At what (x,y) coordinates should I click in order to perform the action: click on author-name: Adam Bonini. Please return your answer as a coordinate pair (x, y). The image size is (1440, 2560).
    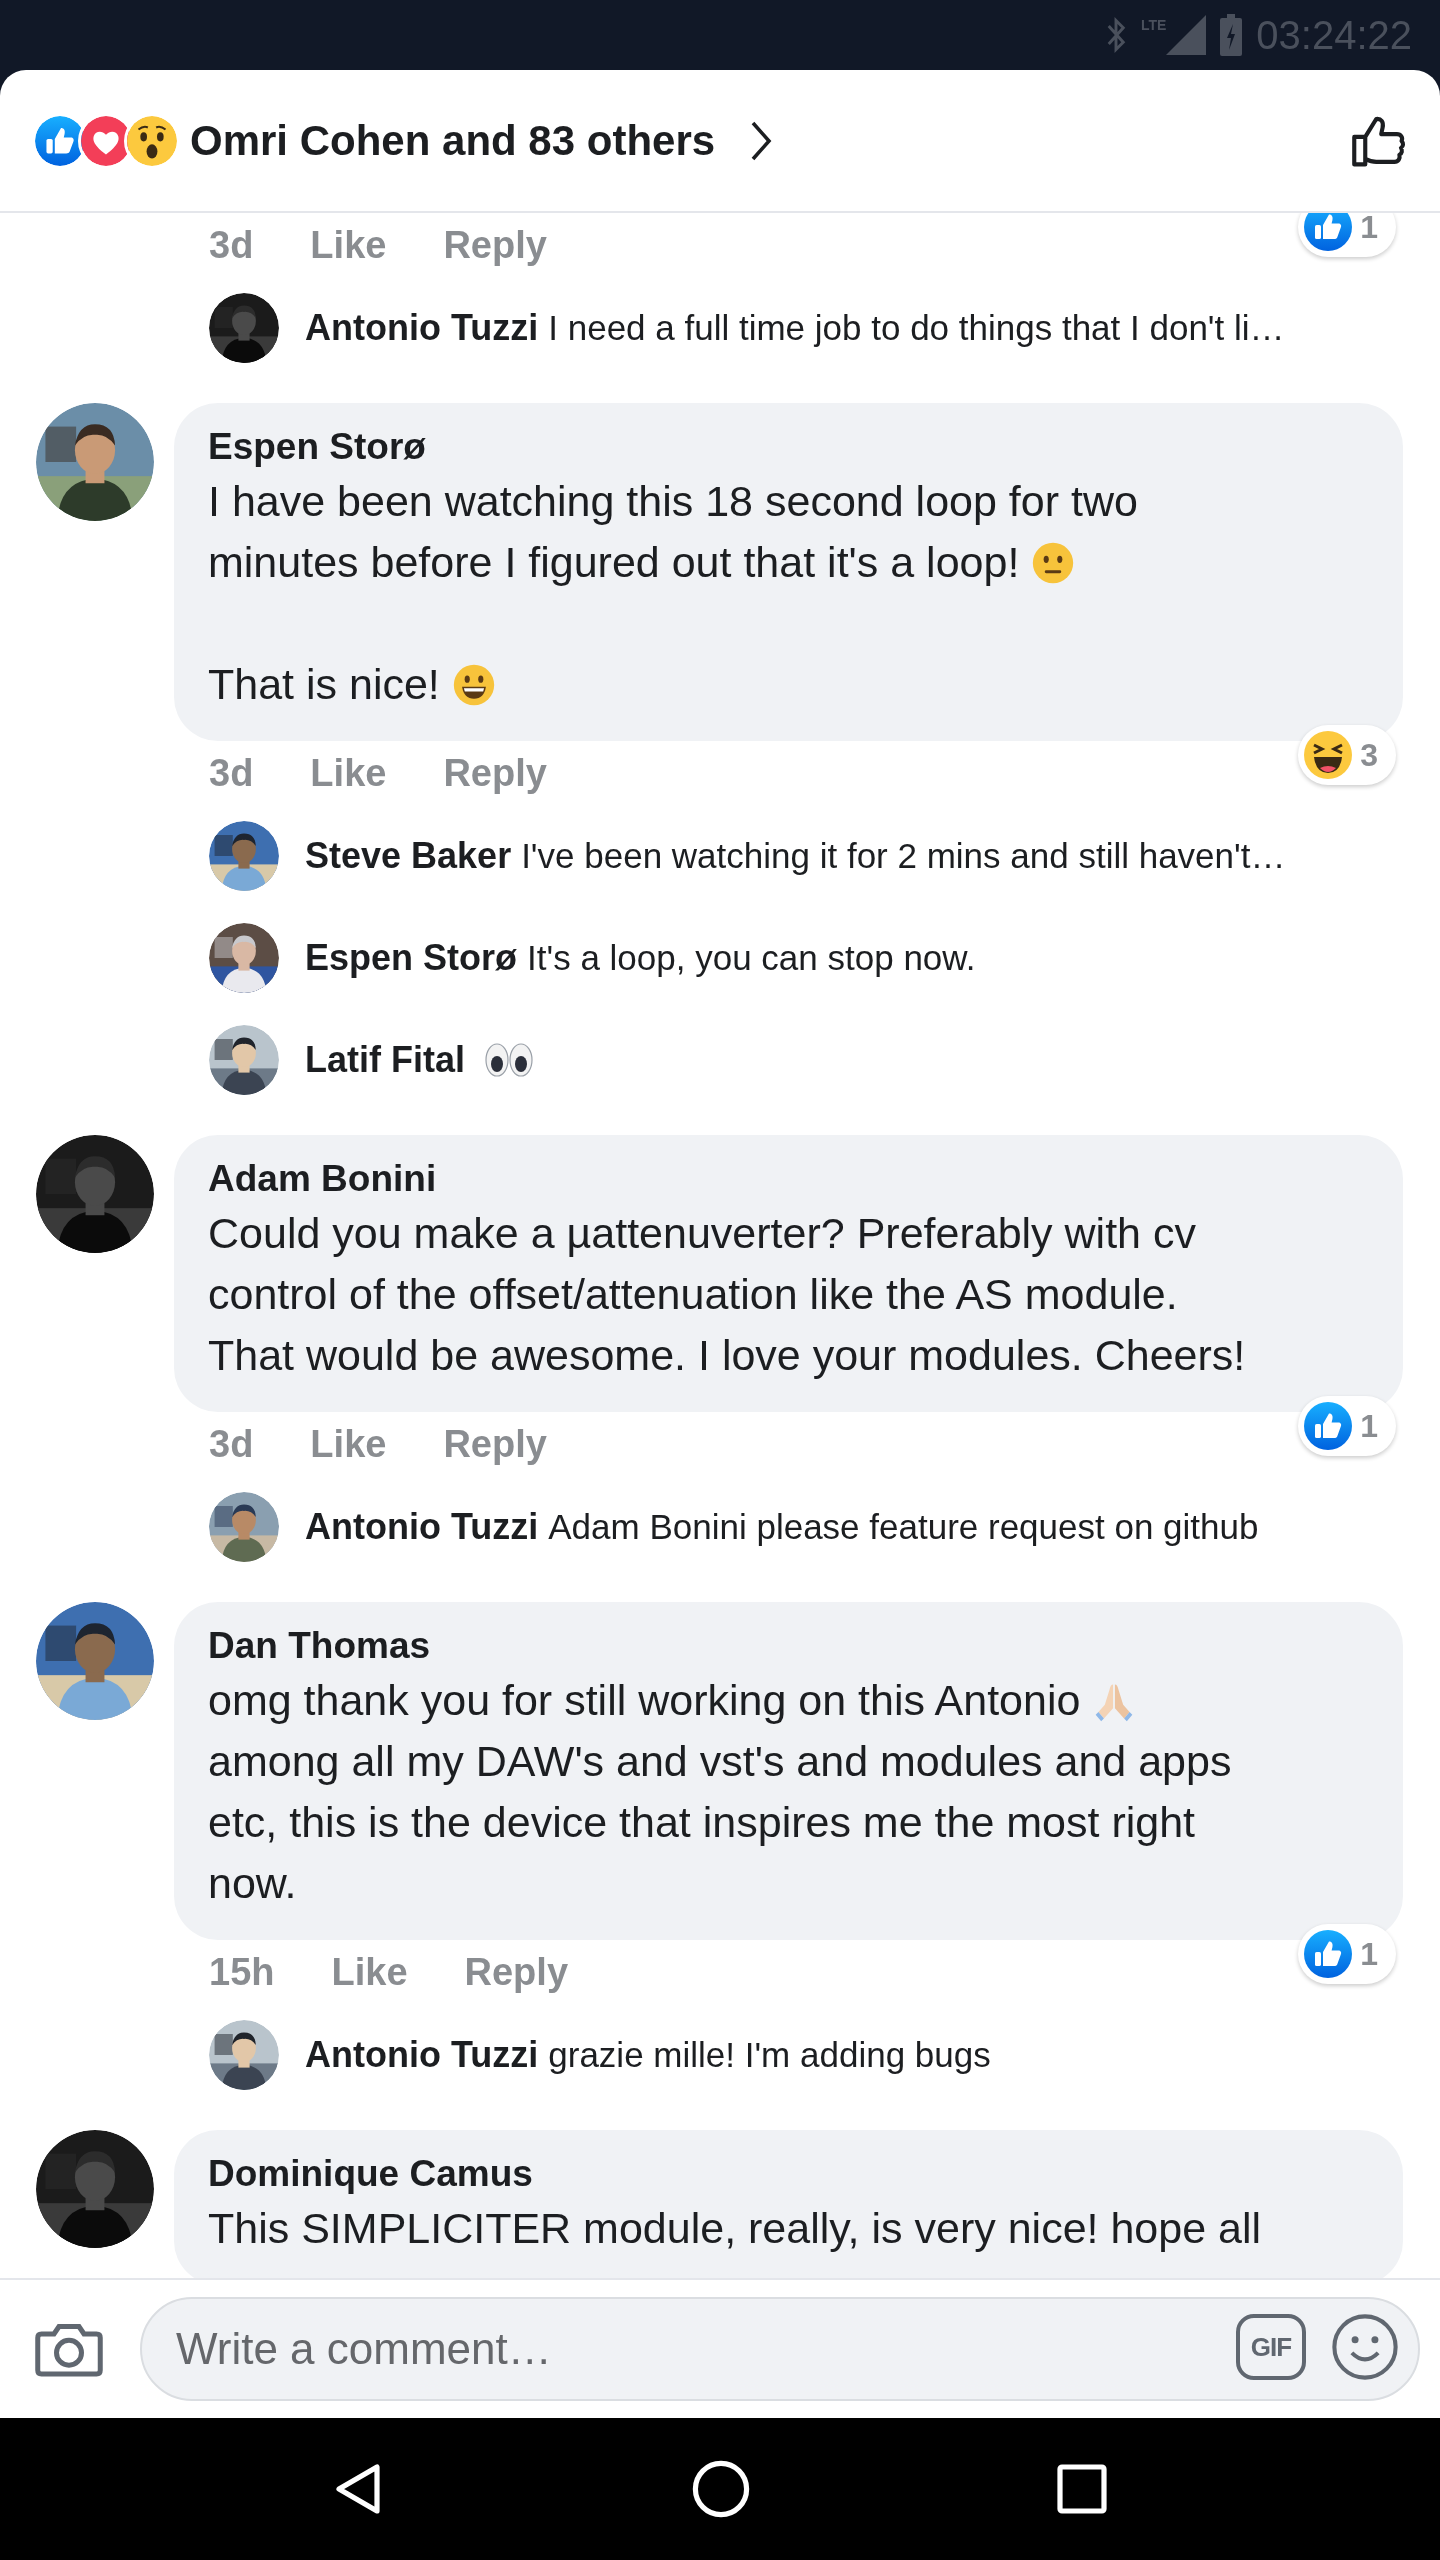
    Looking at the image, I should click on (322, 1179).